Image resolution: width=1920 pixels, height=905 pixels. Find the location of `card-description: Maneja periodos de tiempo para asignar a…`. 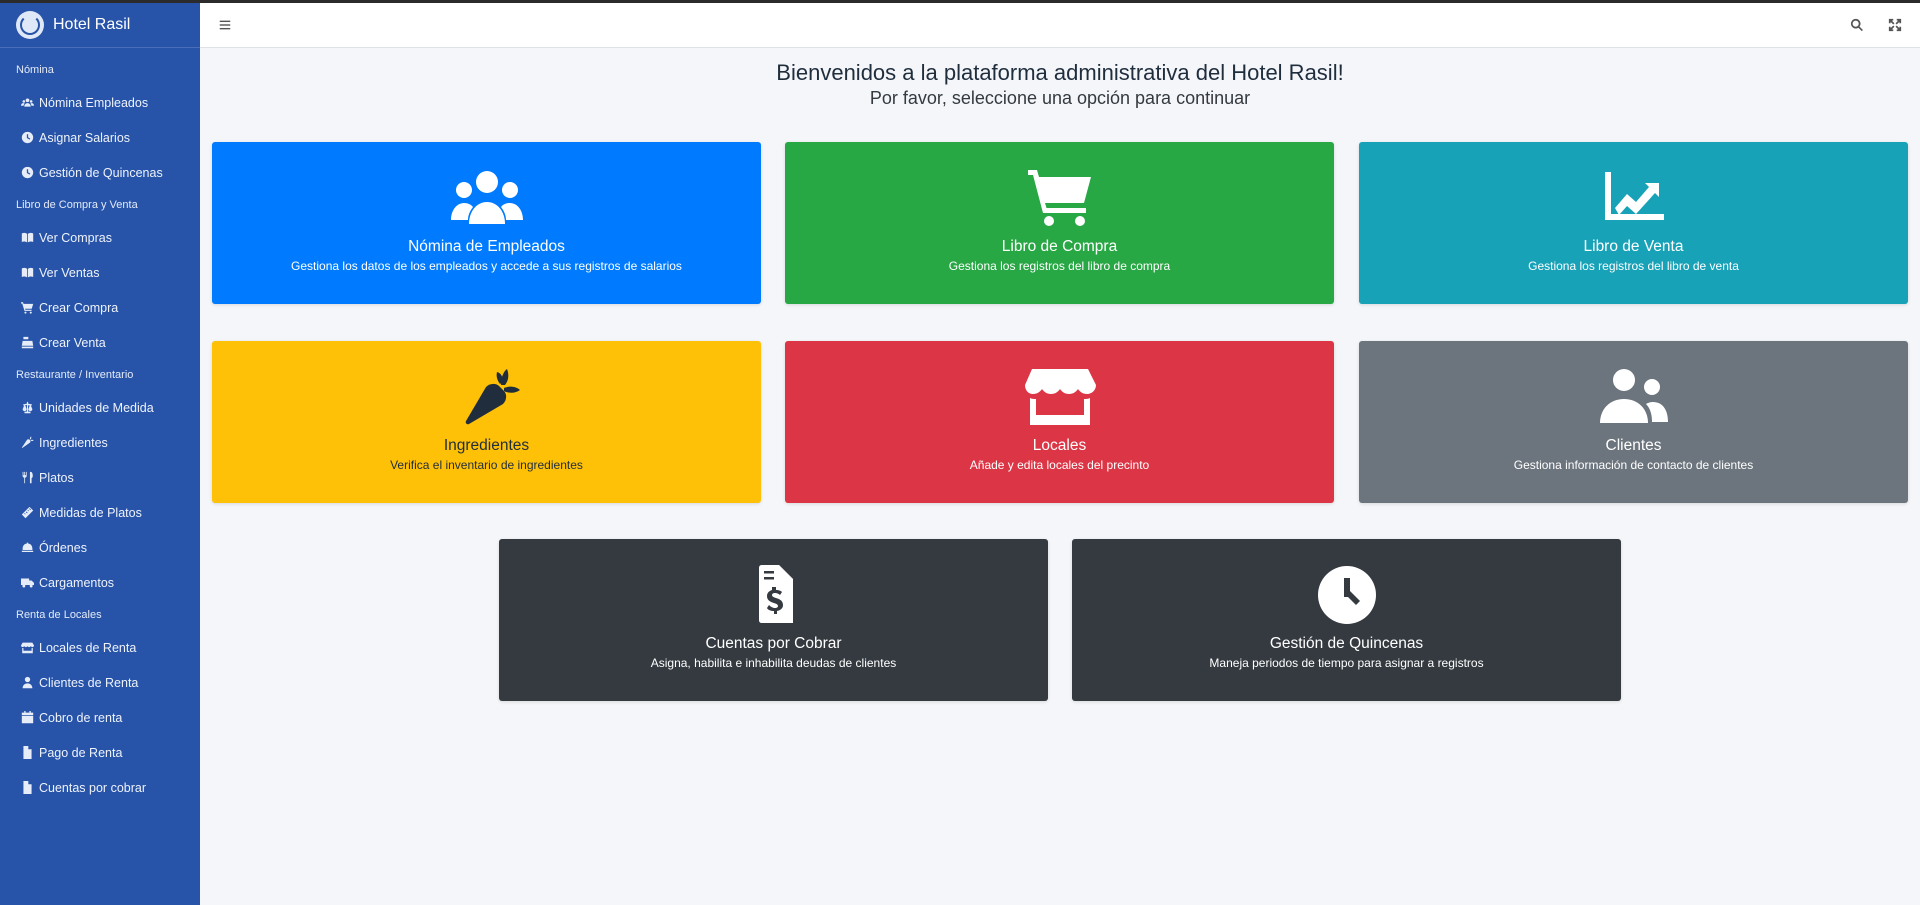

card-description: Maneja periodos de tiempo para asignar a… is located at coordinates (1346, 663).